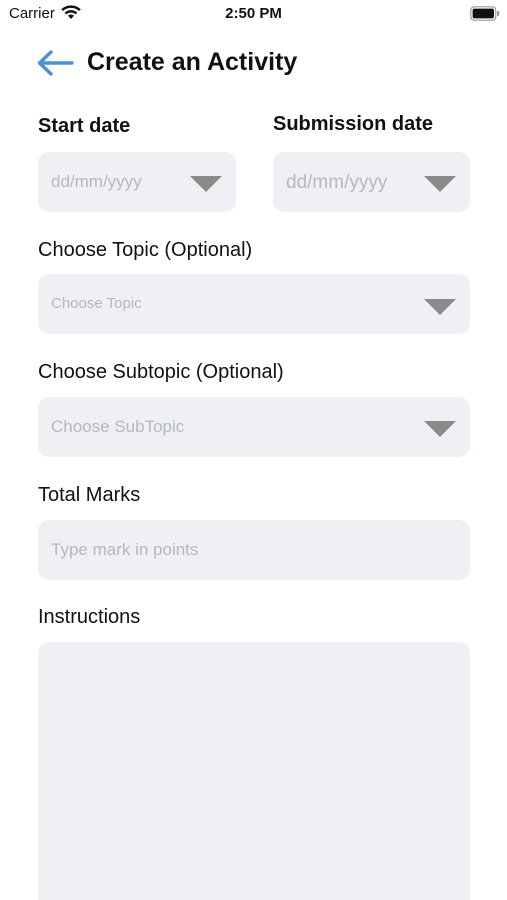  Describe the element at coordinates (192, 62) in the screenshot. I see `page-title: Create an Activity` at that location.